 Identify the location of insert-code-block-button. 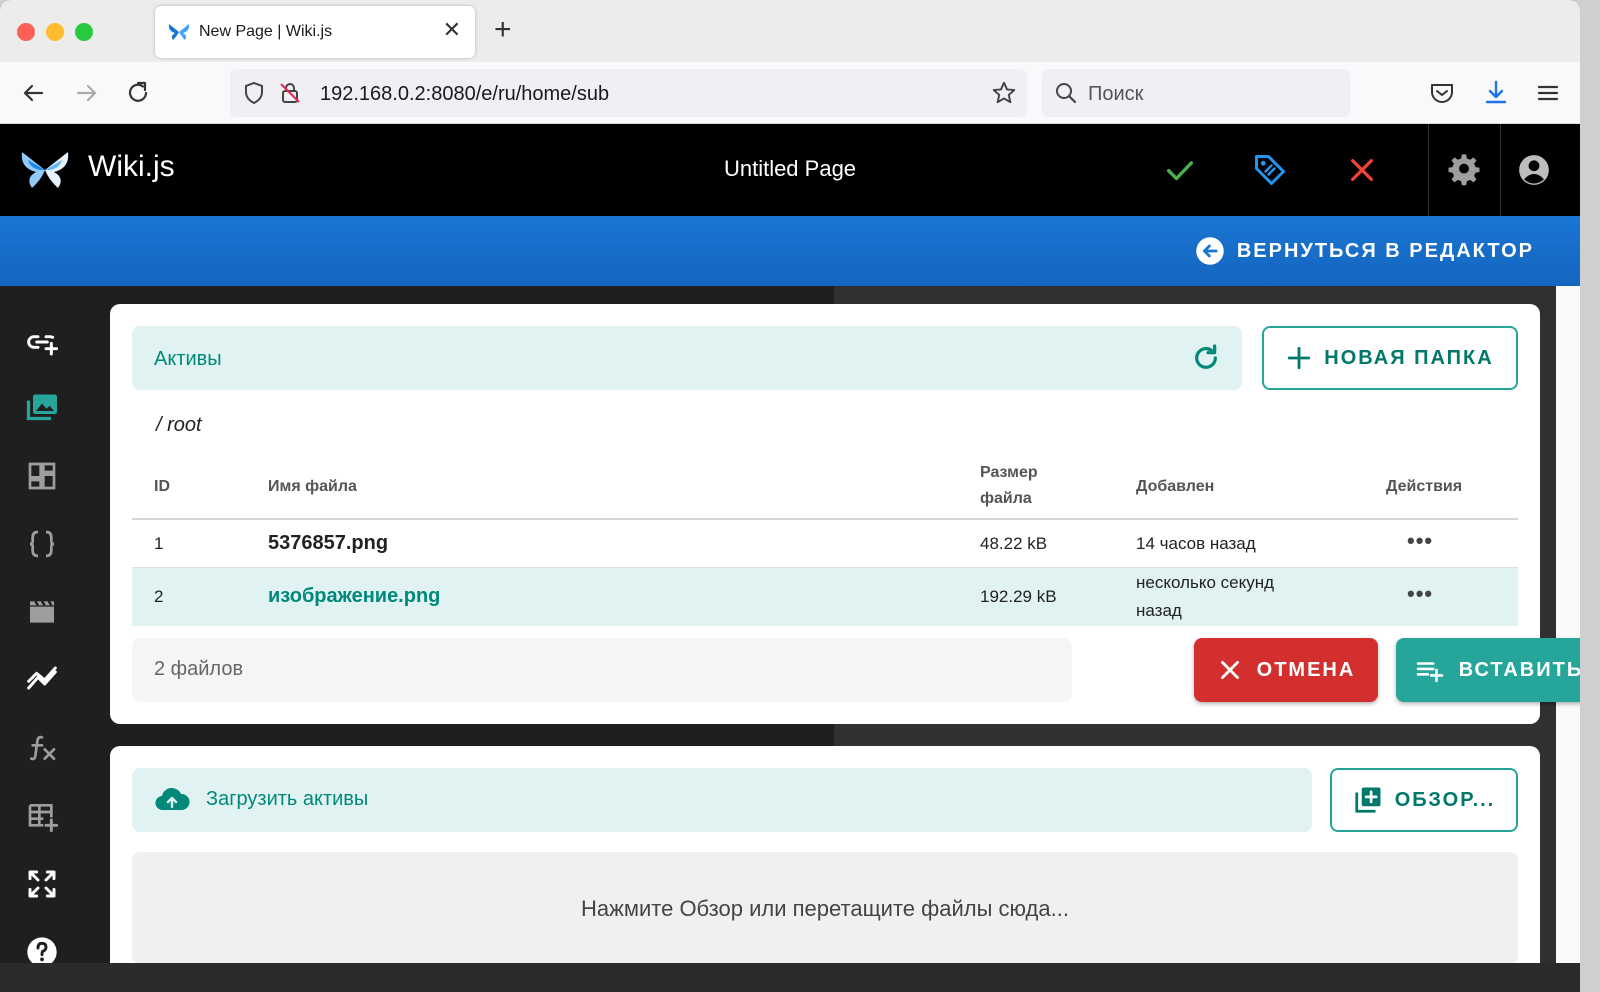
(42, 544).